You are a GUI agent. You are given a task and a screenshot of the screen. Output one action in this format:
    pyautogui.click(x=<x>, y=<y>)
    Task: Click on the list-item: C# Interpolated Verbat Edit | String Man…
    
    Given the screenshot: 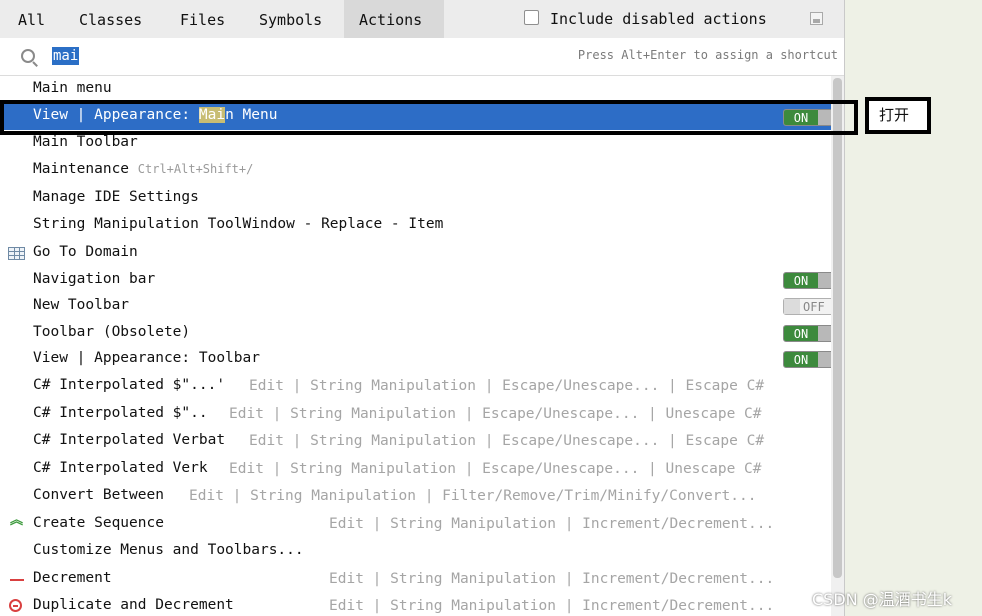 What is the action you would take?
    pyautogui.click(x=422, y=441)
    